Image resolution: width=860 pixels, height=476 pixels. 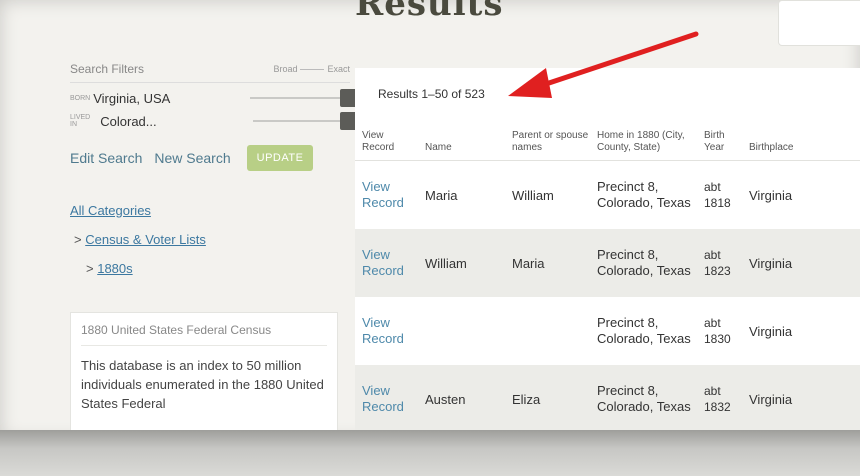 What do you see at coordinates (533, 195) in the screenshot?
I see `parent-cell: William` at bounding box center [533, 195].